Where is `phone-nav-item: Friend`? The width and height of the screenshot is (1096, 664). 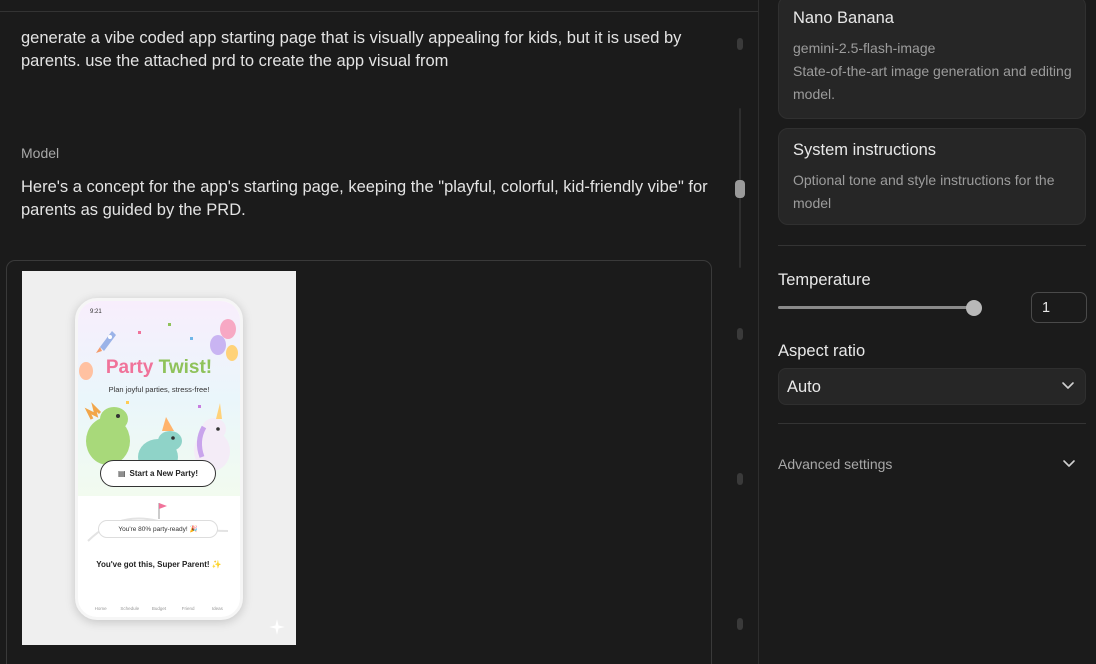 phone-nav-item: Friend is located at coordinates (188, 608).